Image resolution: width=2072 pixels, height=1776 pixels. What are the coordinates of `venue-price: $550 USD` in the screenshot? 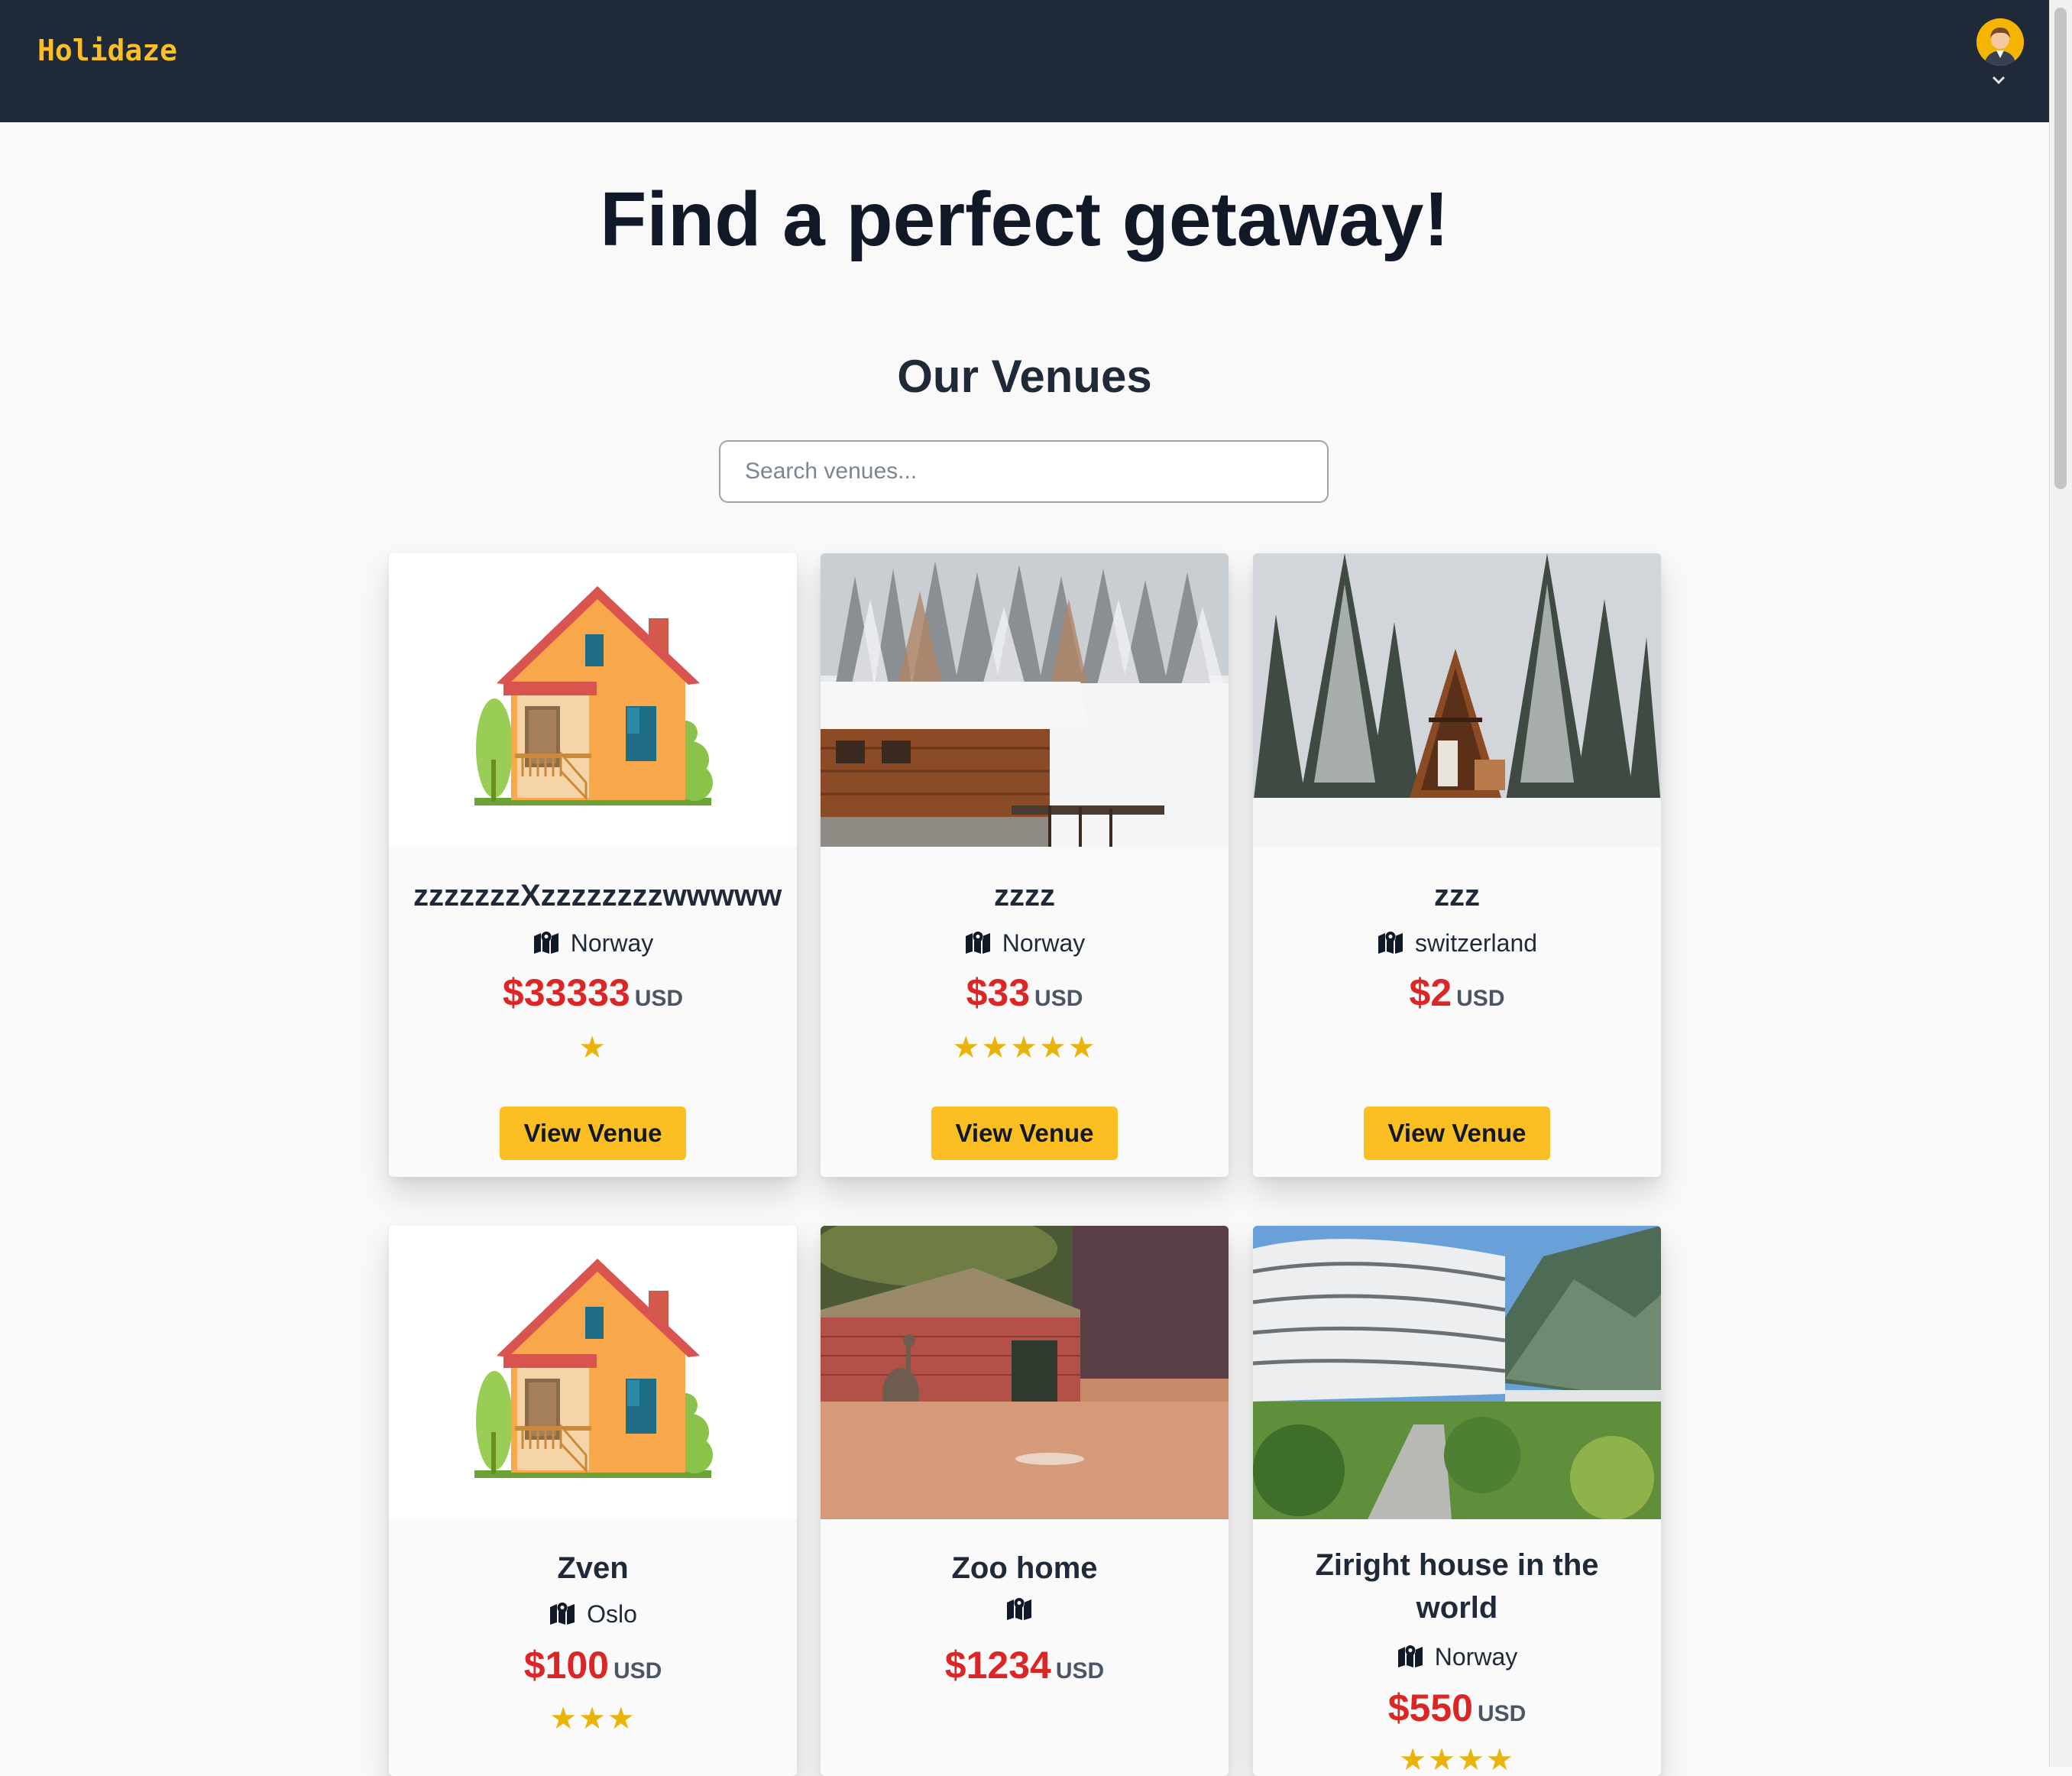 It's located at (1457, 1708).